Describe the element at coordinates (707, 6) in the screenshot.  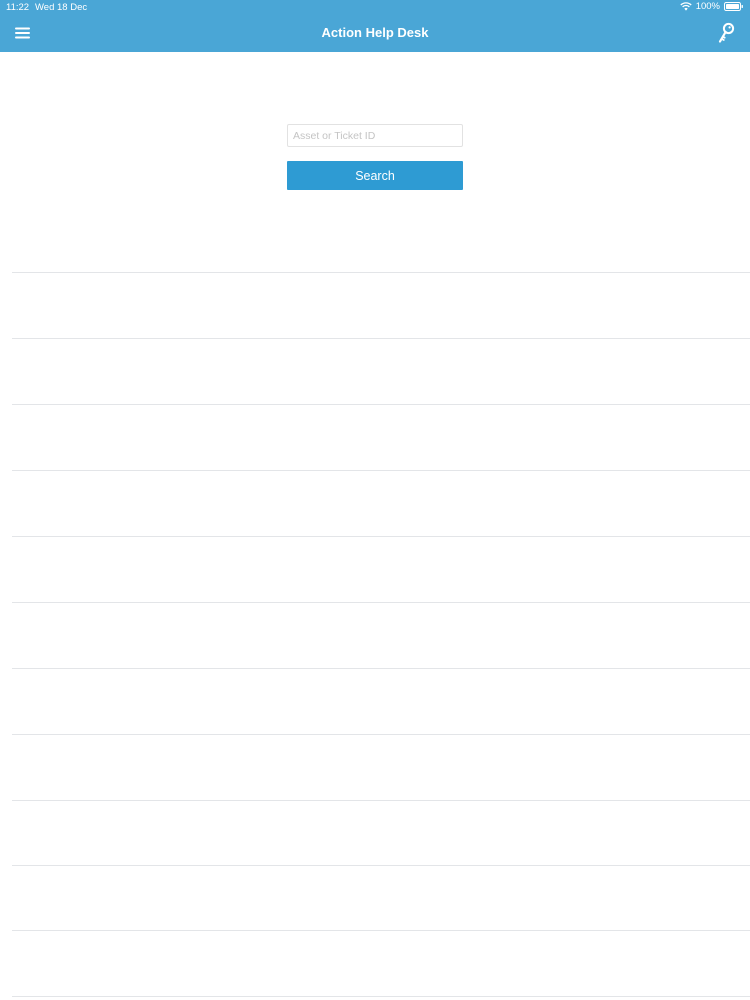
I see `battery-percent: 100%` at that location.